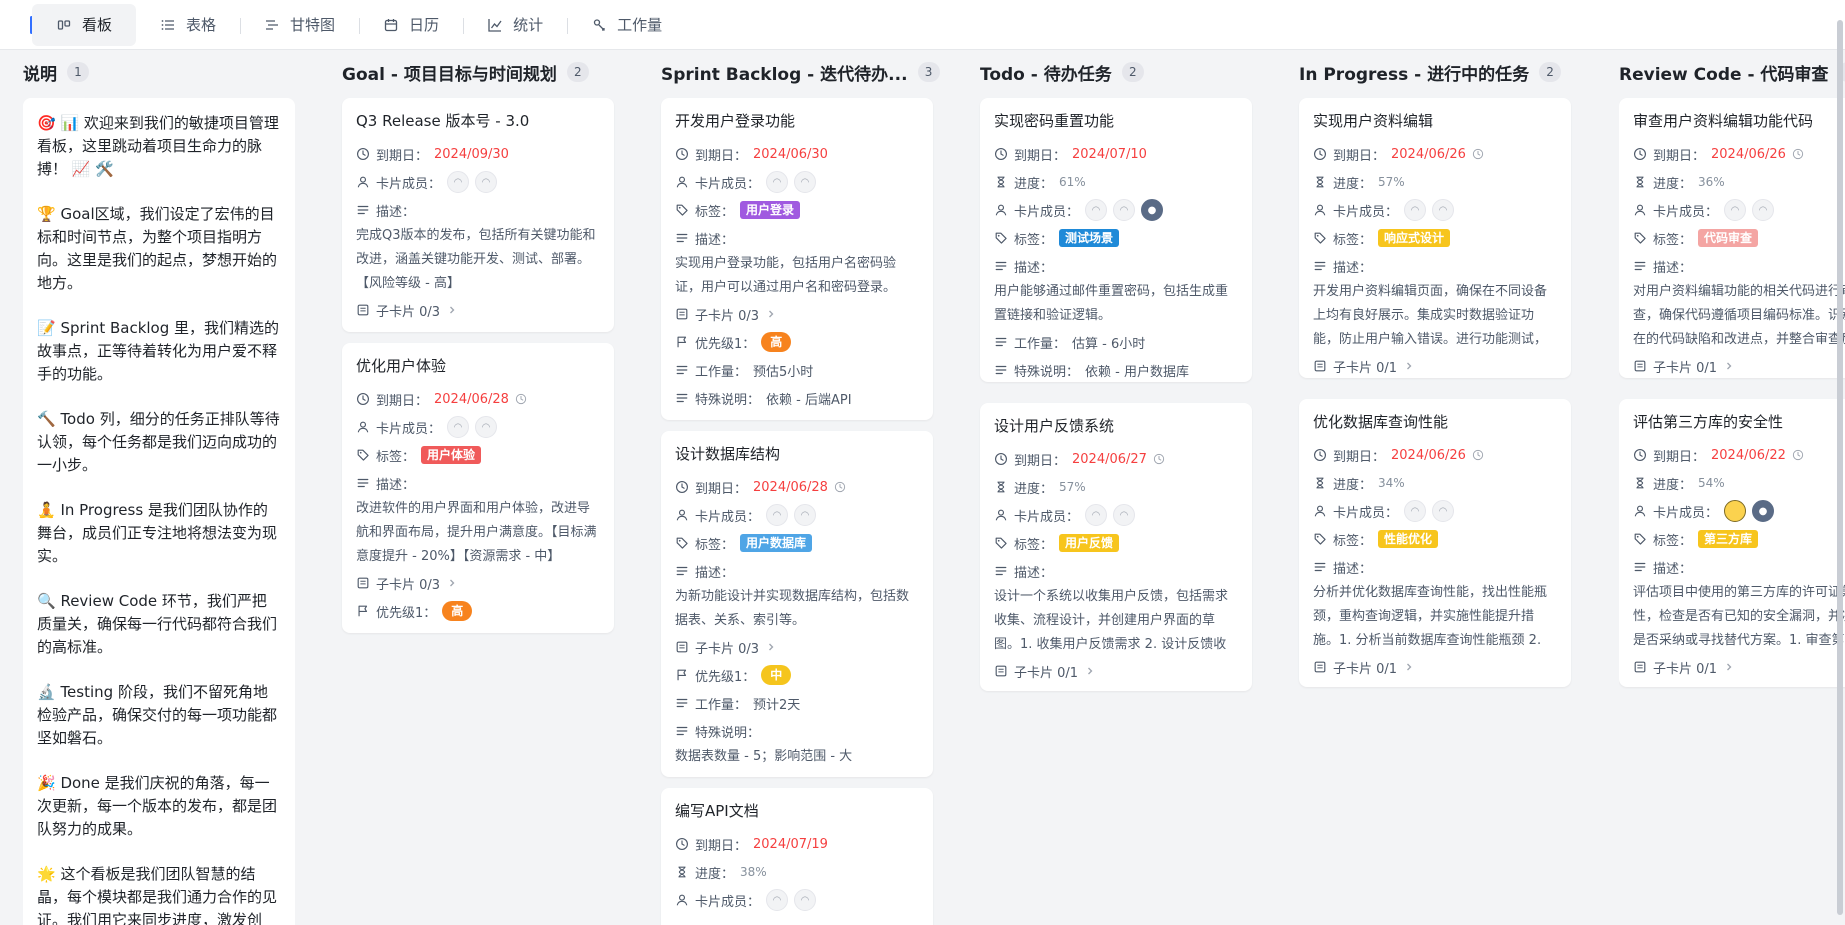 The width and height of the screenshot is (1845, 925). I want to click on special-value: 依赖 - 后端API, so click(809, 400).